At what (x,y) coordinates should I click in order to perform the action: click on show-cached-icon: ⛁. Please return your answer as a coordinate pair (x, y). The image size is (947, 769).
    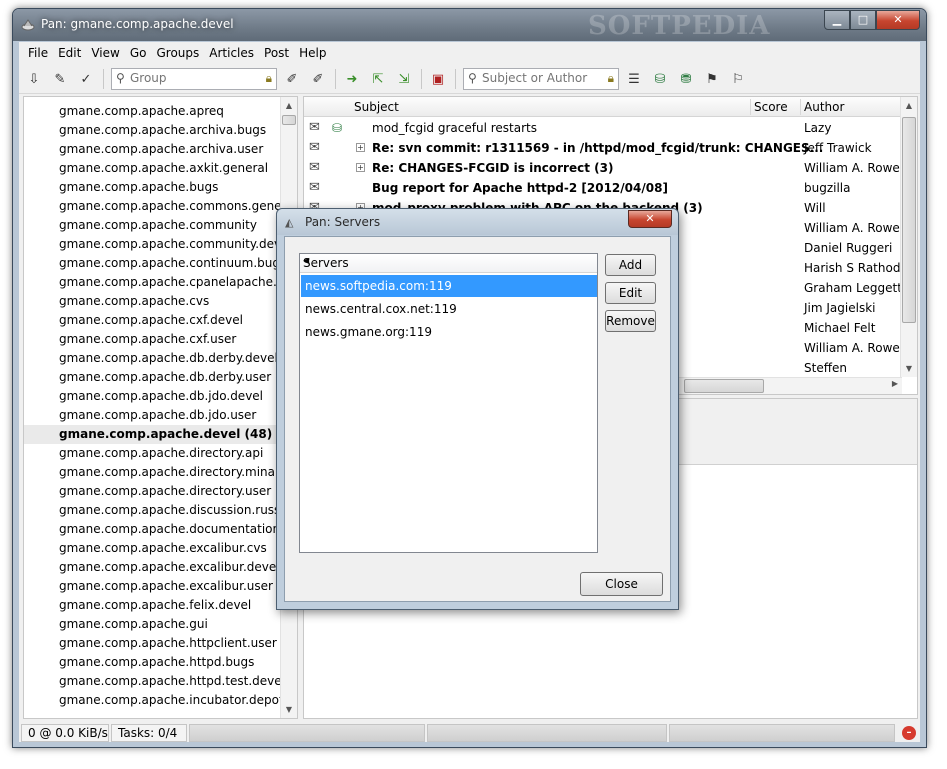
    Looking at the image, I should click on (660, 79).